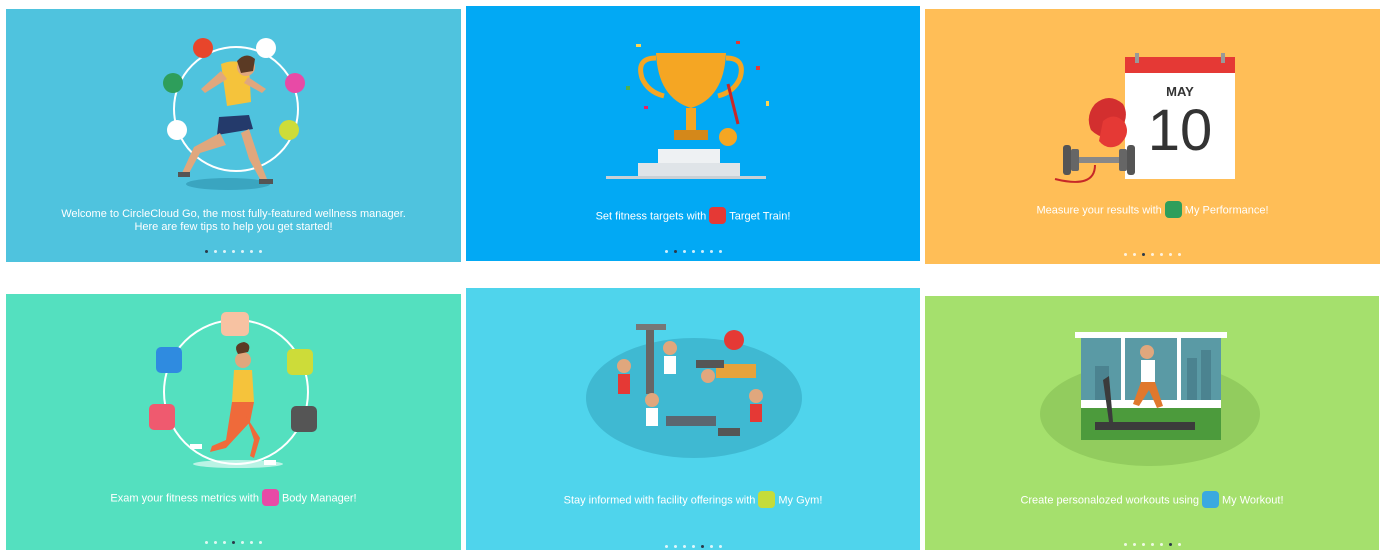 The height and width of the screenshot is (550, 1384). I want to click on body-manager-icon, so click(270, 497).